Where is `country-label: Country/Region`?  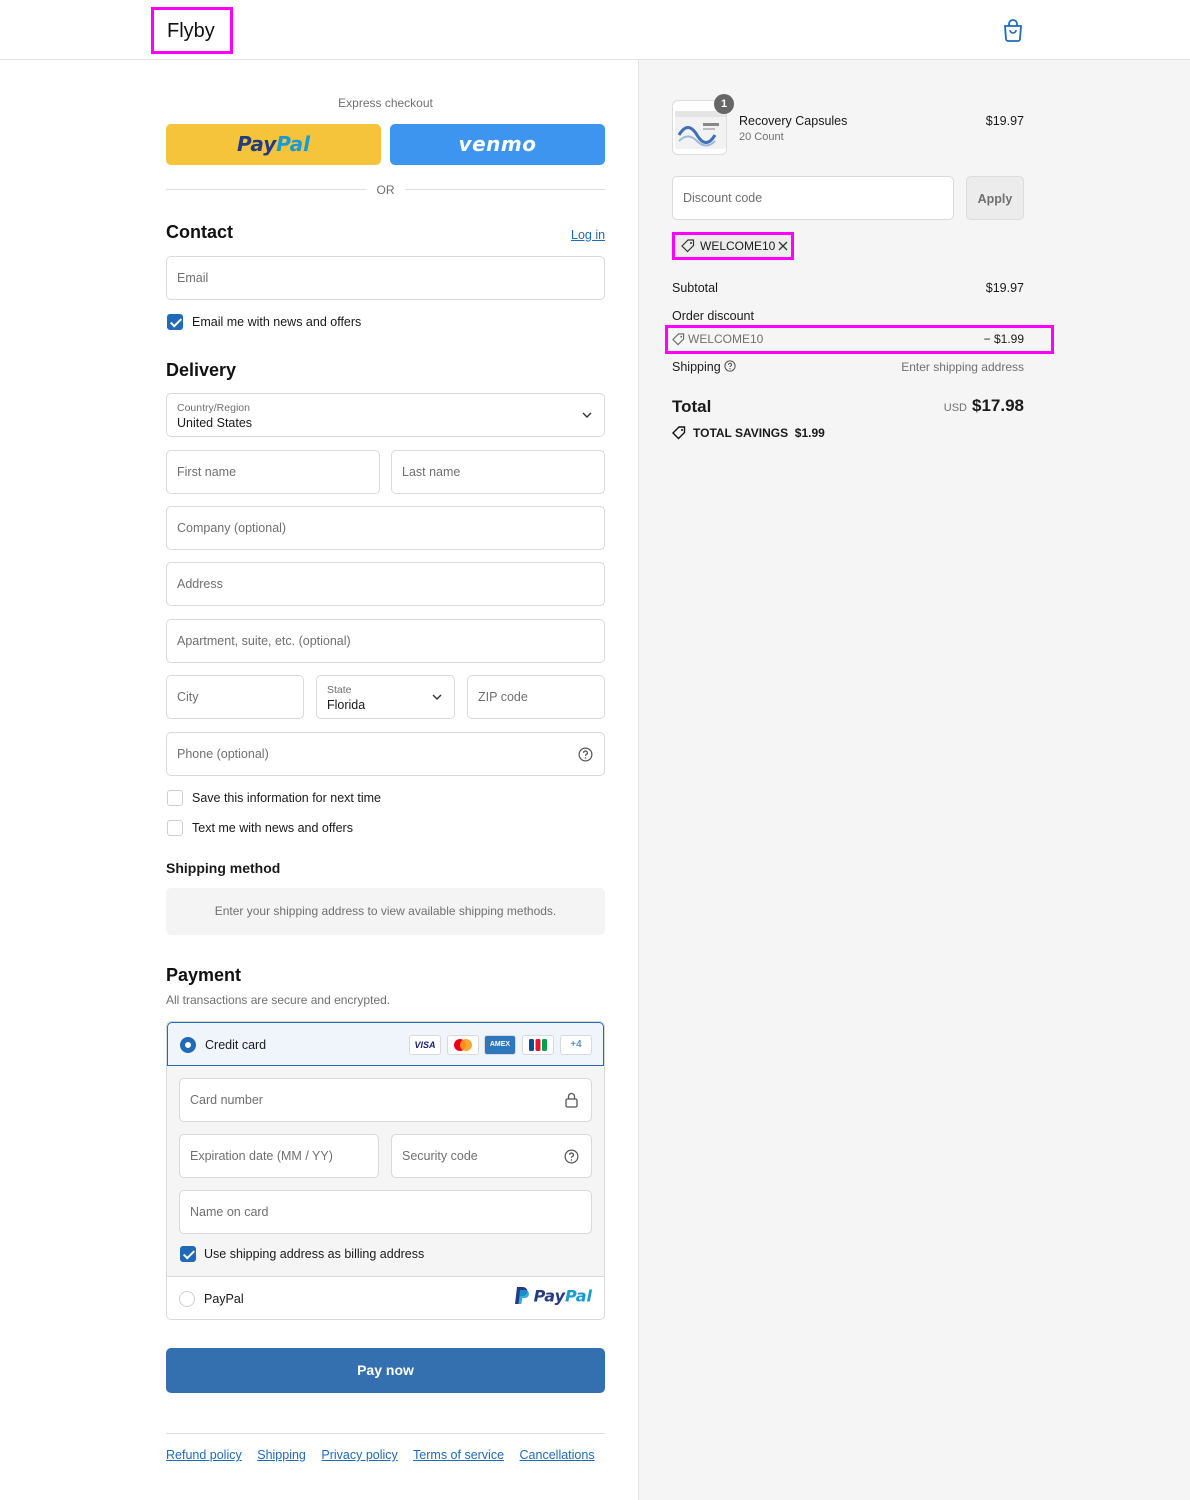 country-label: Country/Region is located at coordinates (213, 408).